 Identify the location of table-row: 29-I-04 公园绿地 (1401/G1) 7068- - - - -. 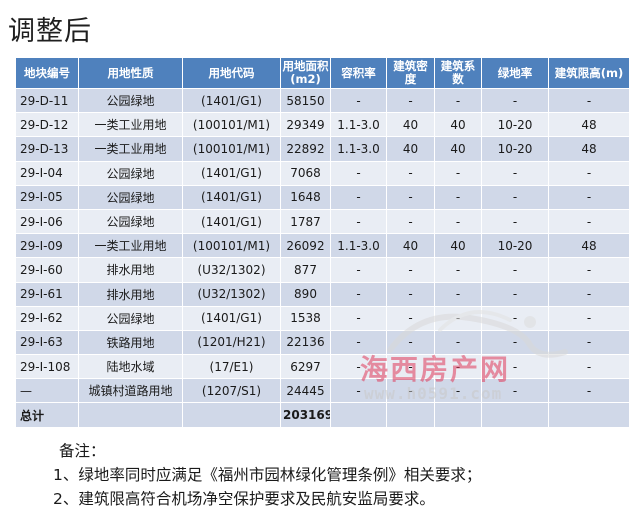
(322, 173).